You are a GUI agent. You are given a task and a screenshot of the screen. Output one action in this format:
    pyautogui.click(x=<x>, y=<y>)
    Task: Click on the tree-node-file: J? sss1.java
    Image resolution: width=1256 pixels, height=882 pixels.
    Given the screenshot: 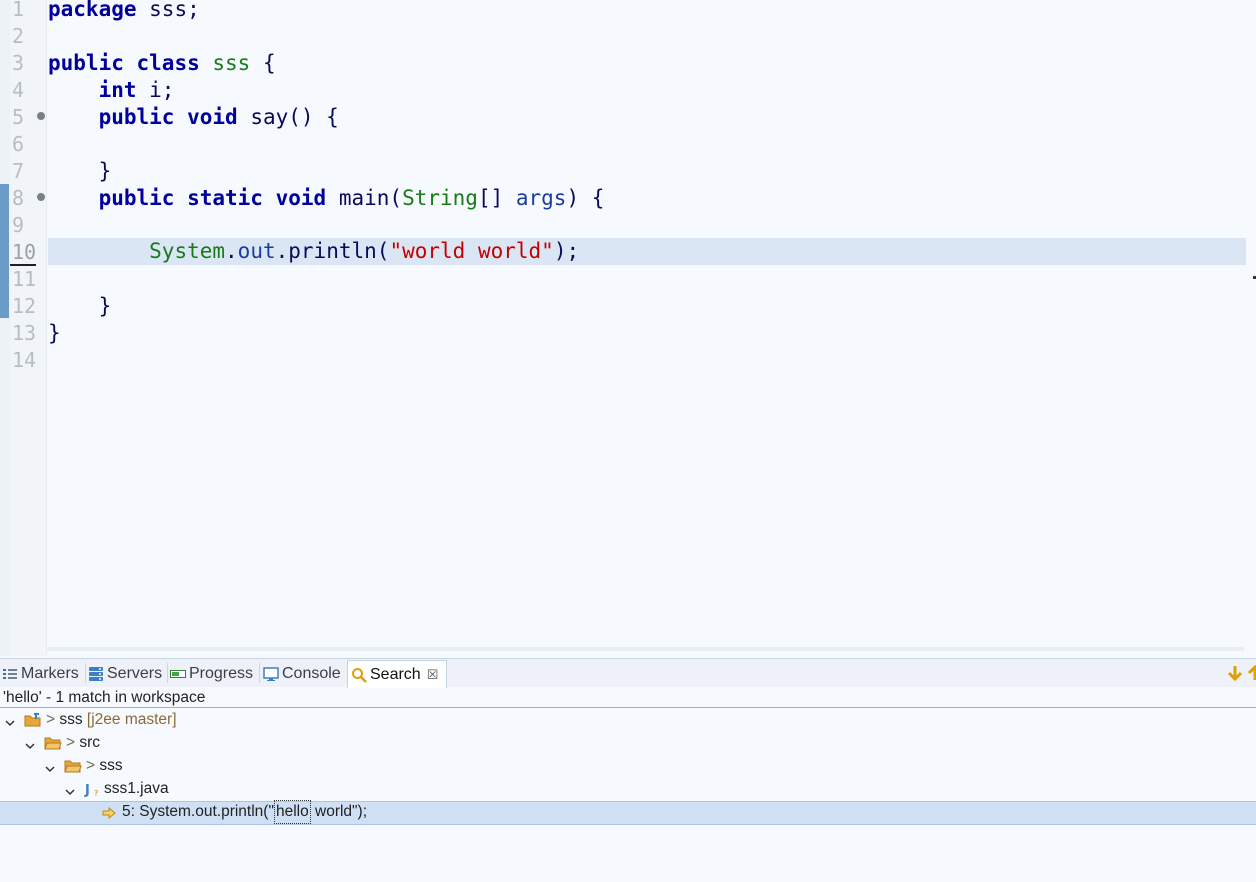 What is the action you would take?
    pyautogui.click(x=116, y=789)
    